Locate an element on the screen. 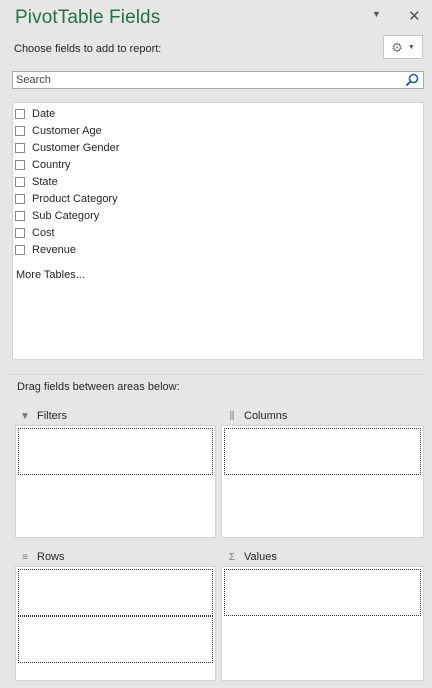 The image size is (432, 688). rows-area is located at coordinates (115, 623).